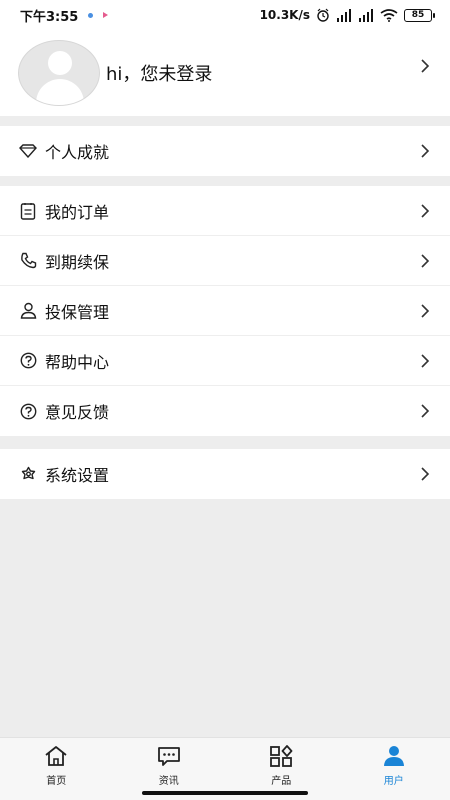  What do you see at coordinates (225, 411) in the screenshot?
I see `menu-item-feedback: 意见反馈` at bounding box center [225, 411].